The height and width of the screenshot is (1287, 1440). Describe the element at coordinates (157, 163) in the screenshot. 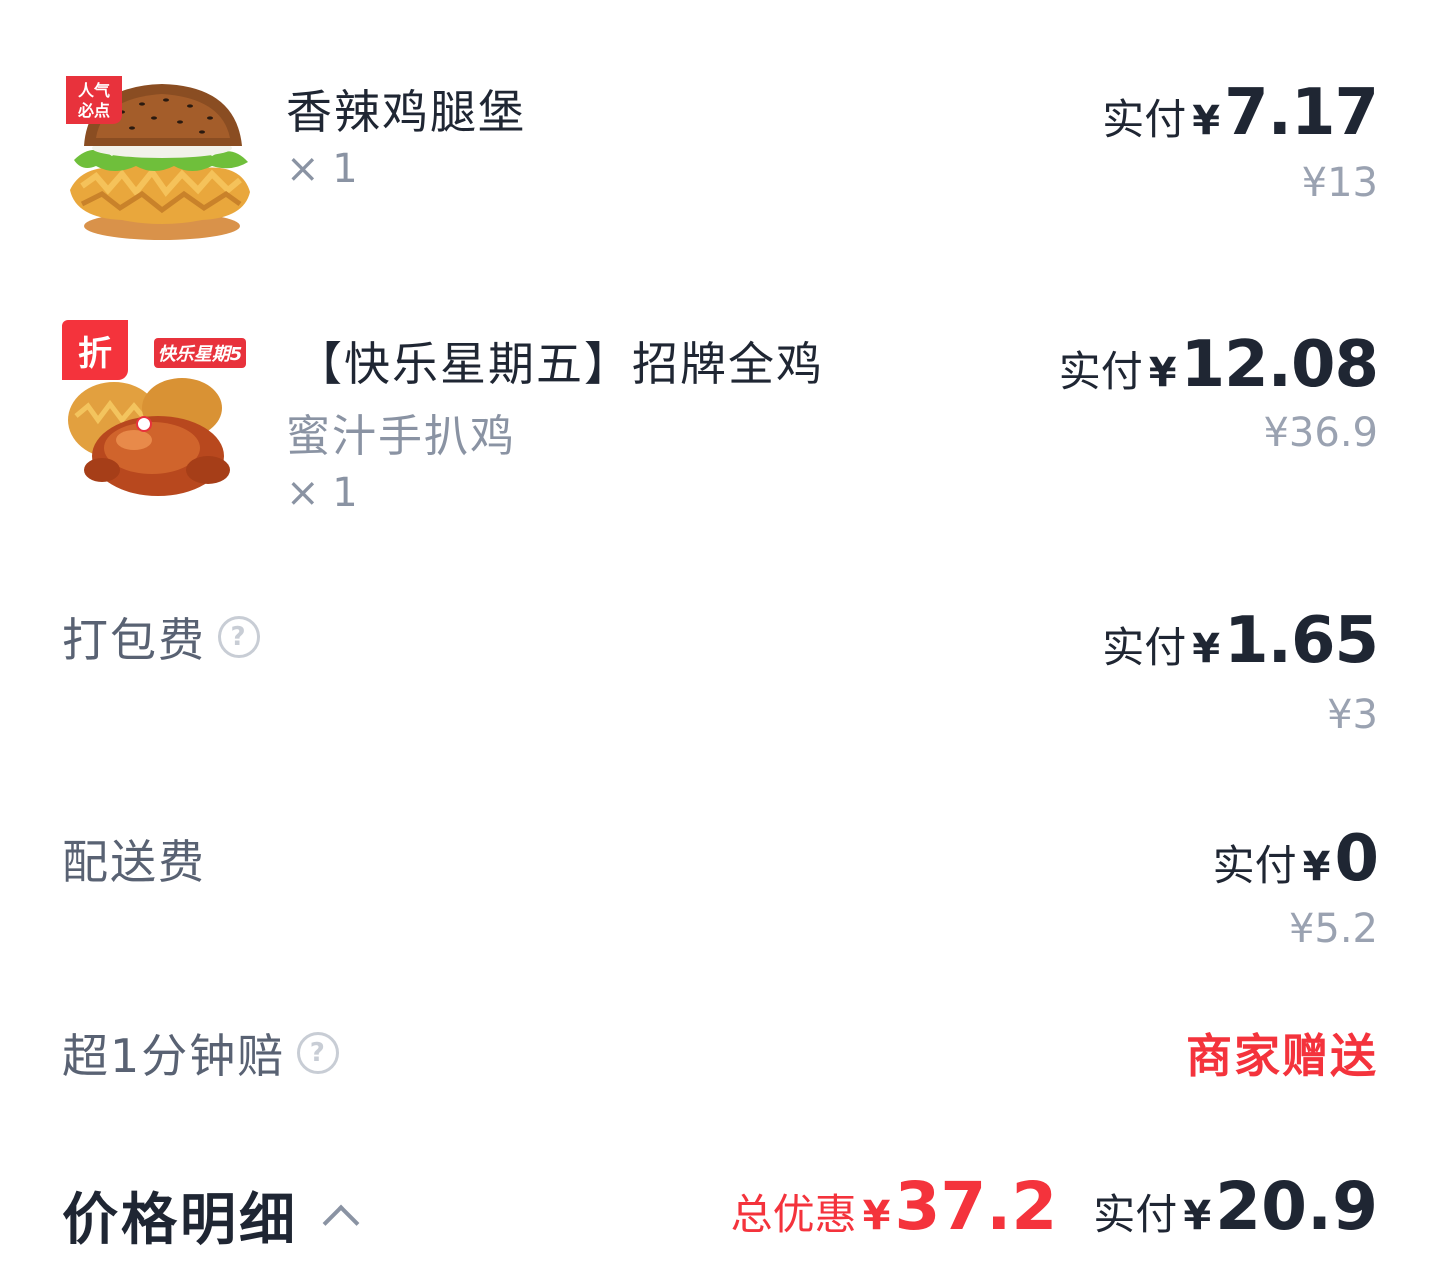

I see `burger-image: 人气 必点` at that location.